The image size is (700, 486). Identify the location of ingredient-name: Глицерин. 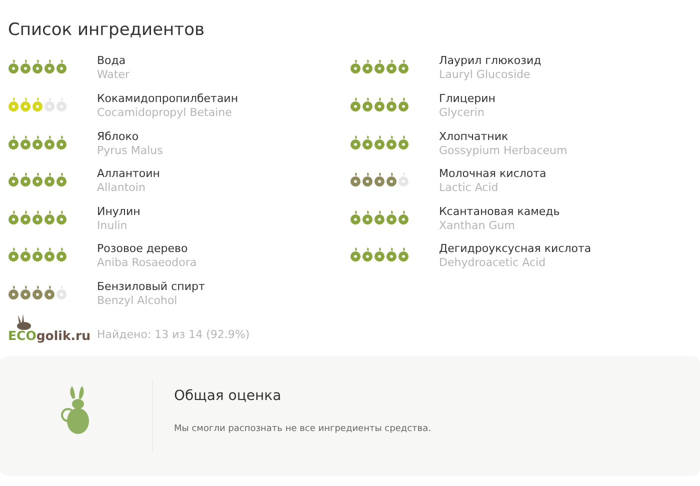
(467, 99).